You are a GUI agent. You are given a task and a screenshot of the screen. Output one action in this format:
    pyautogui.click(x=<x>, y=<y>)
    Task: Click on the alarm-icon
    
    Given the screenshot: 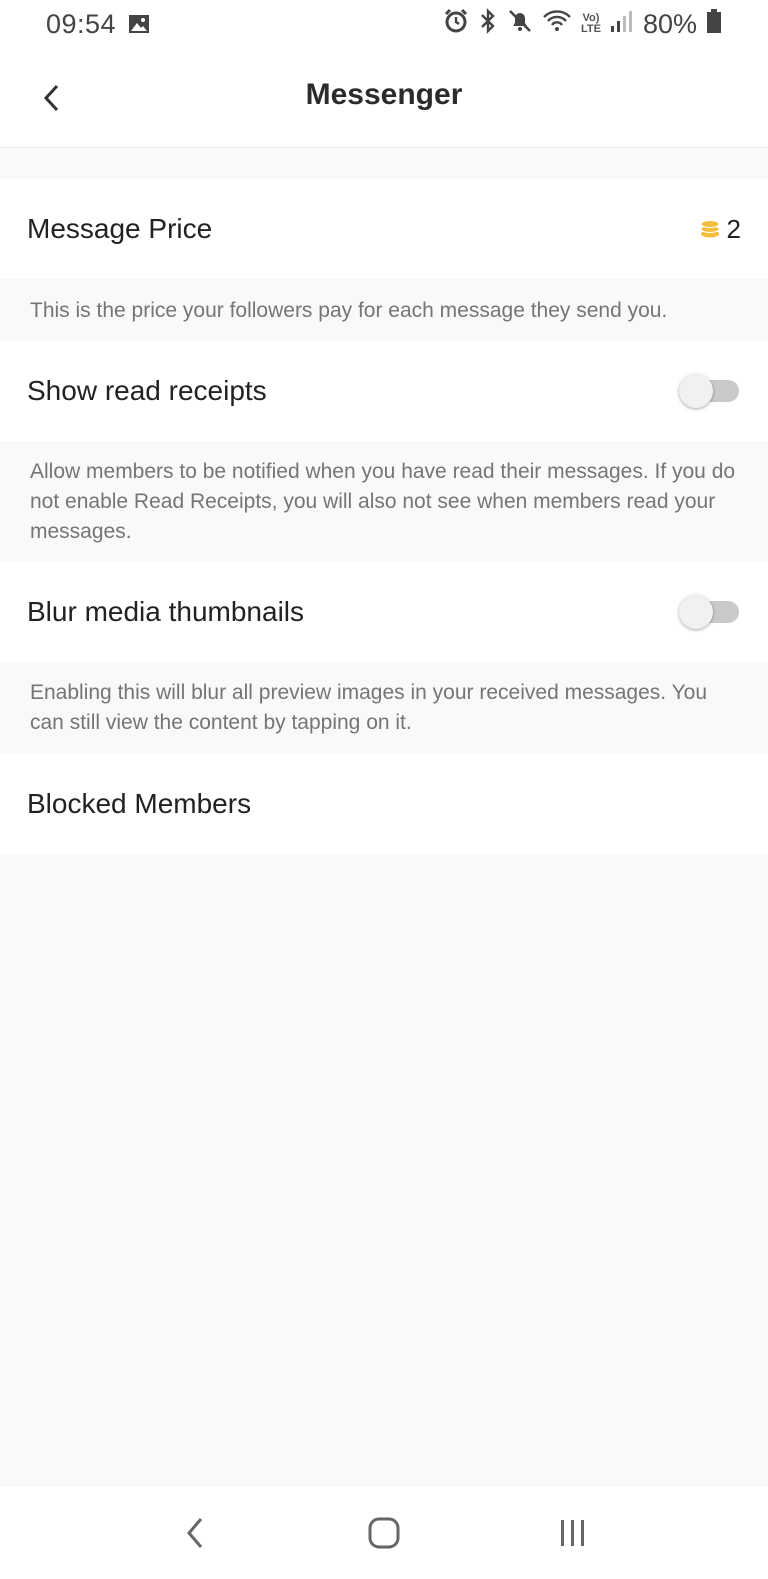 What is the action you would take?
    pyautogui.click(x=456, y=24)
    